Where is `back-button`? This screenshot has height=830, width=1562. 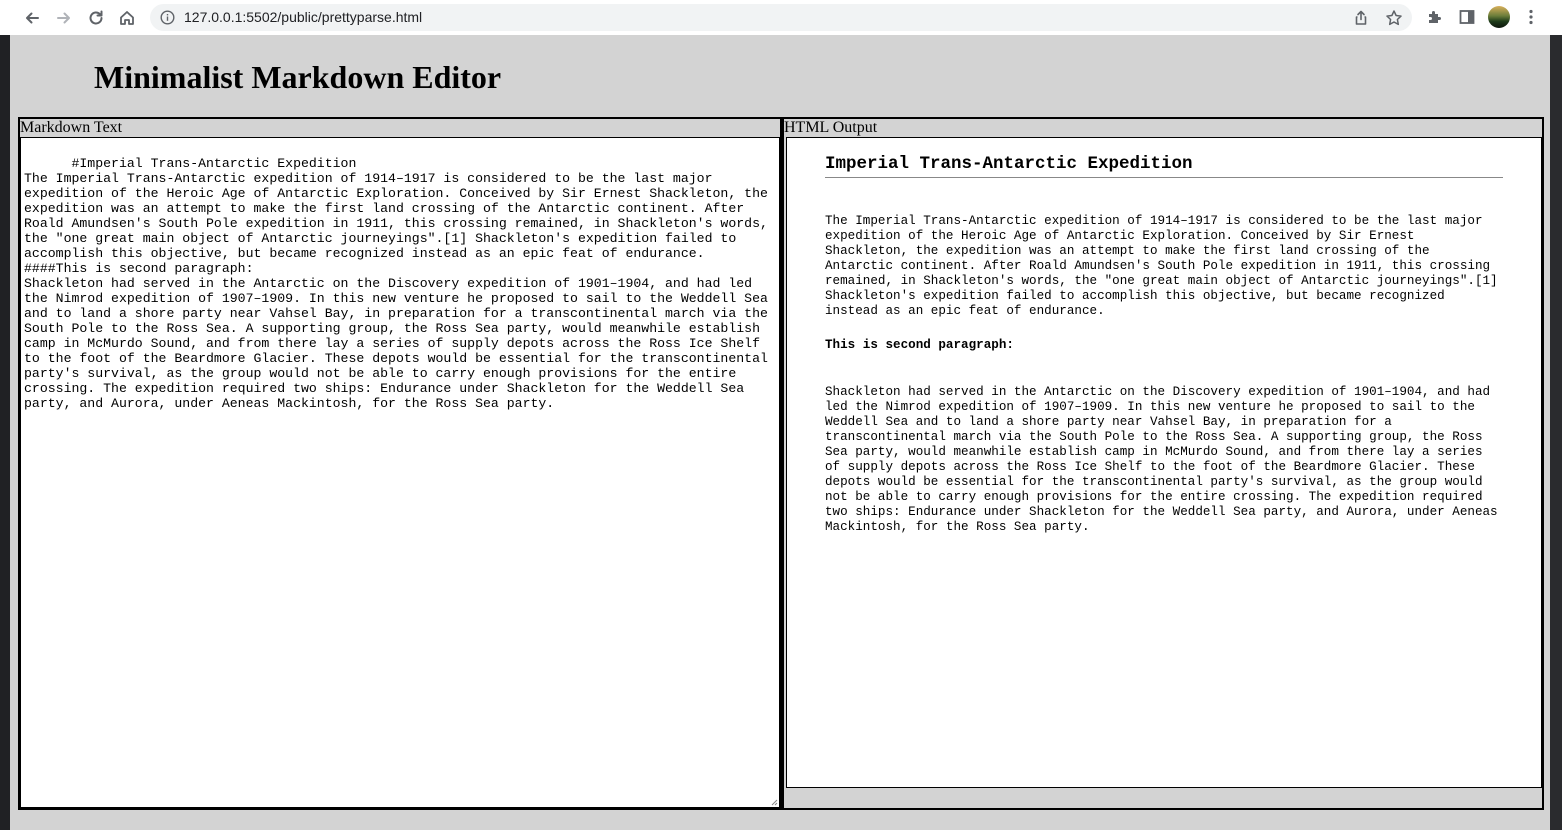
back-button is located at coordinates (32, 18).